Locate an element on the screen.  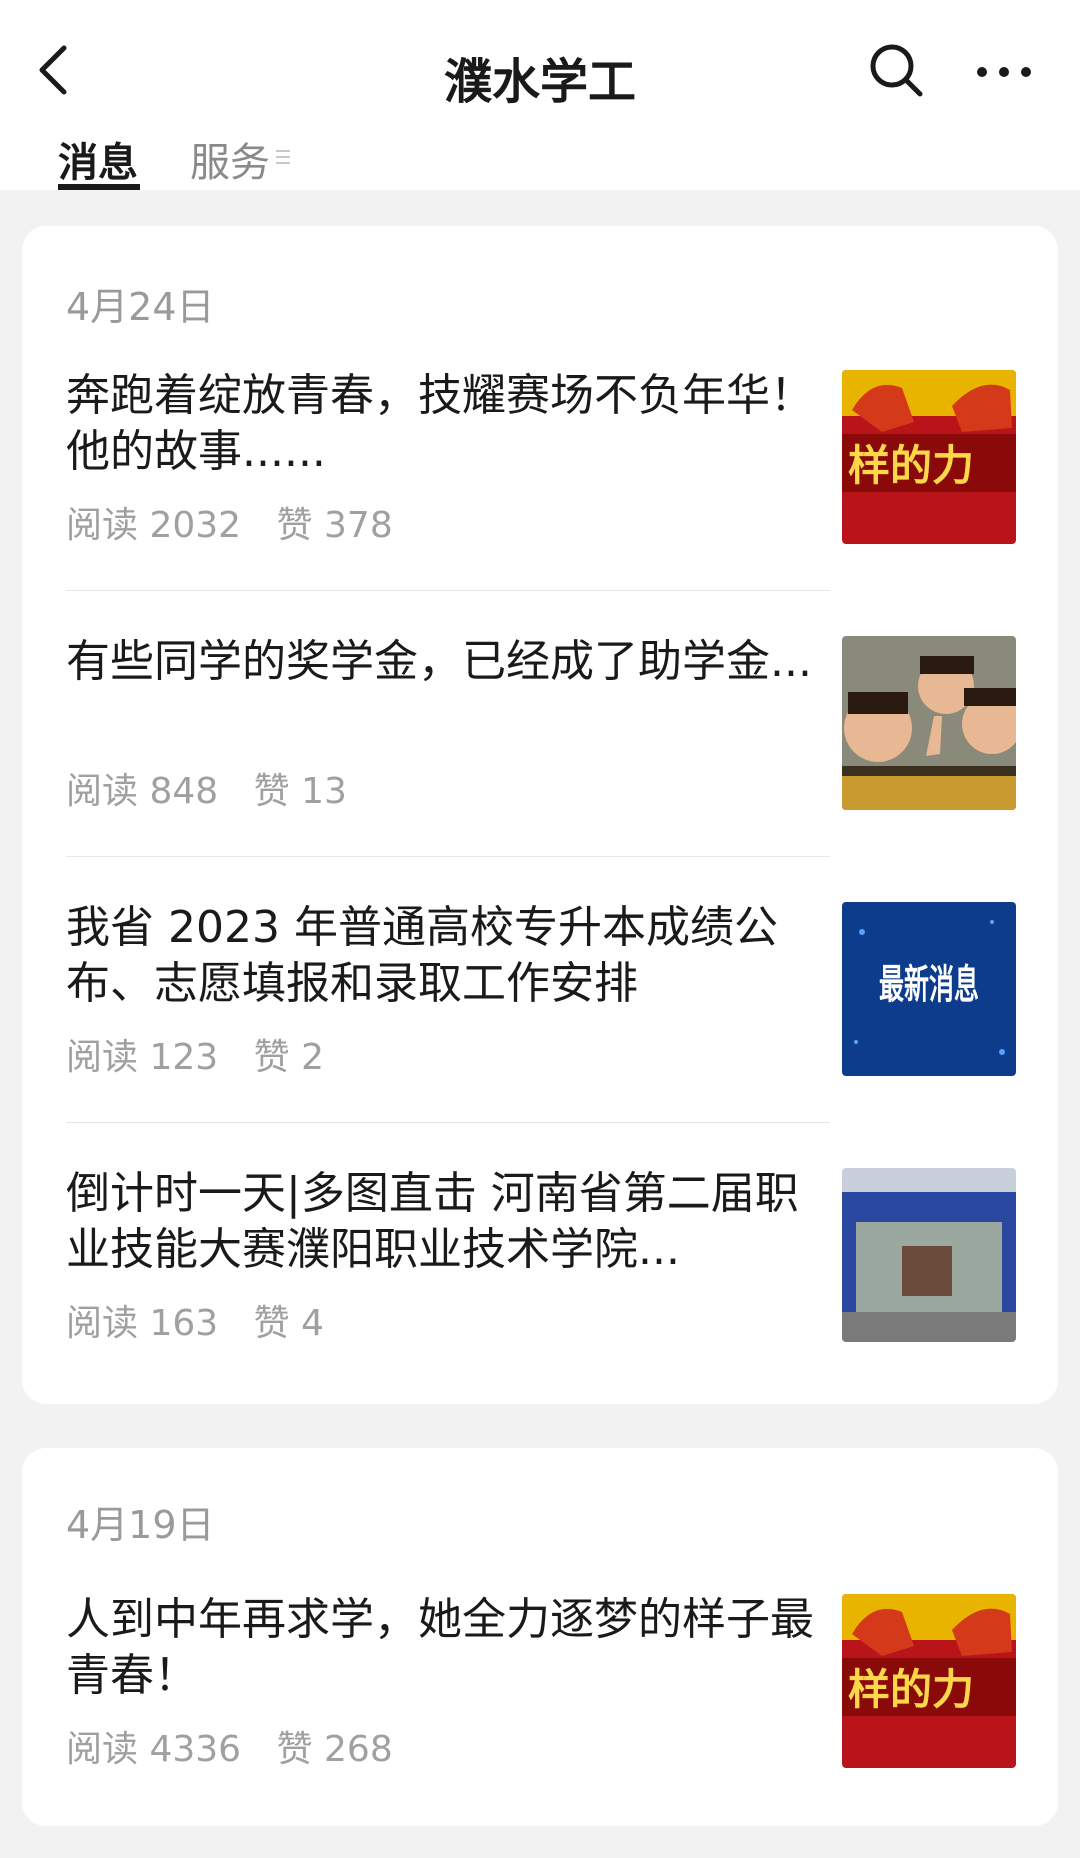
back-button is located at coordinates (55, 70).